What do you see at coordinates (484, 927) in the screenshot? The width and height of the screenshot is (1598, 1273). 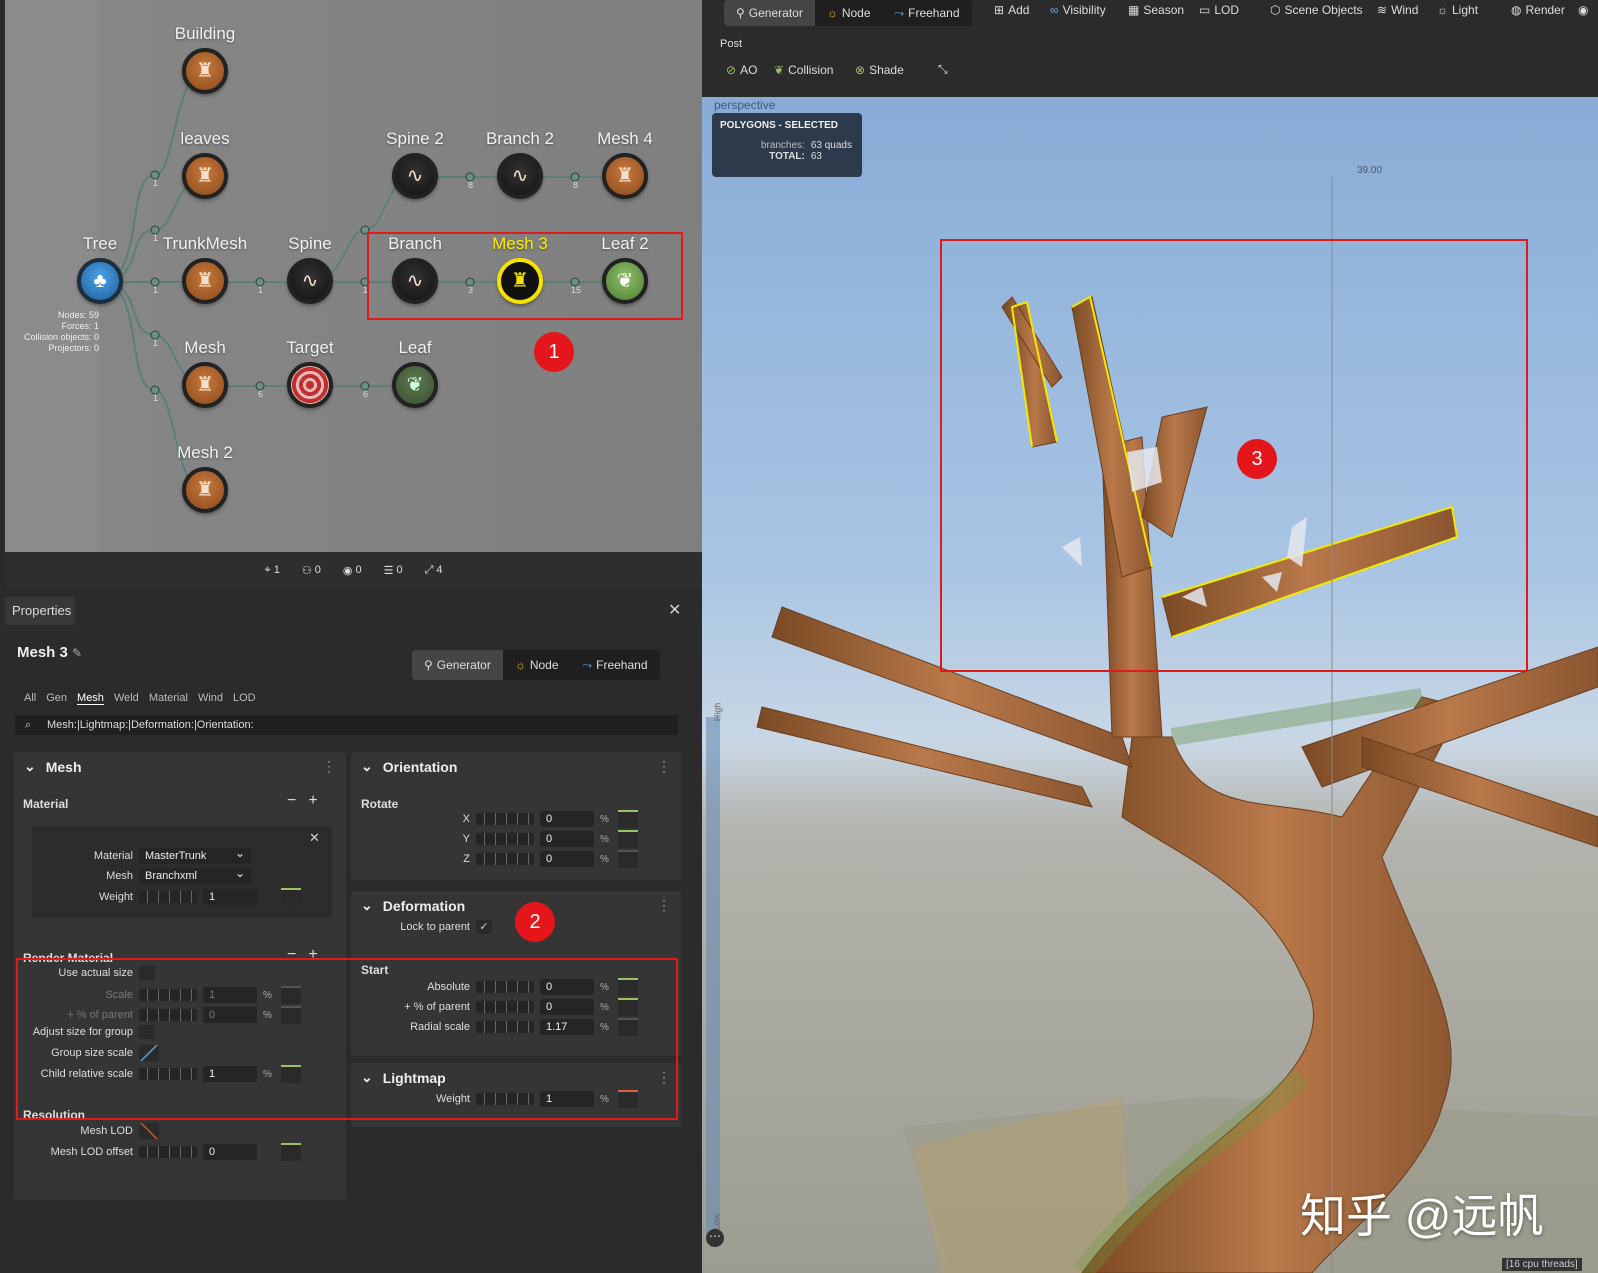 I see `lock-to-parent-checkbox: ✓` at bounding box center [484, 927].